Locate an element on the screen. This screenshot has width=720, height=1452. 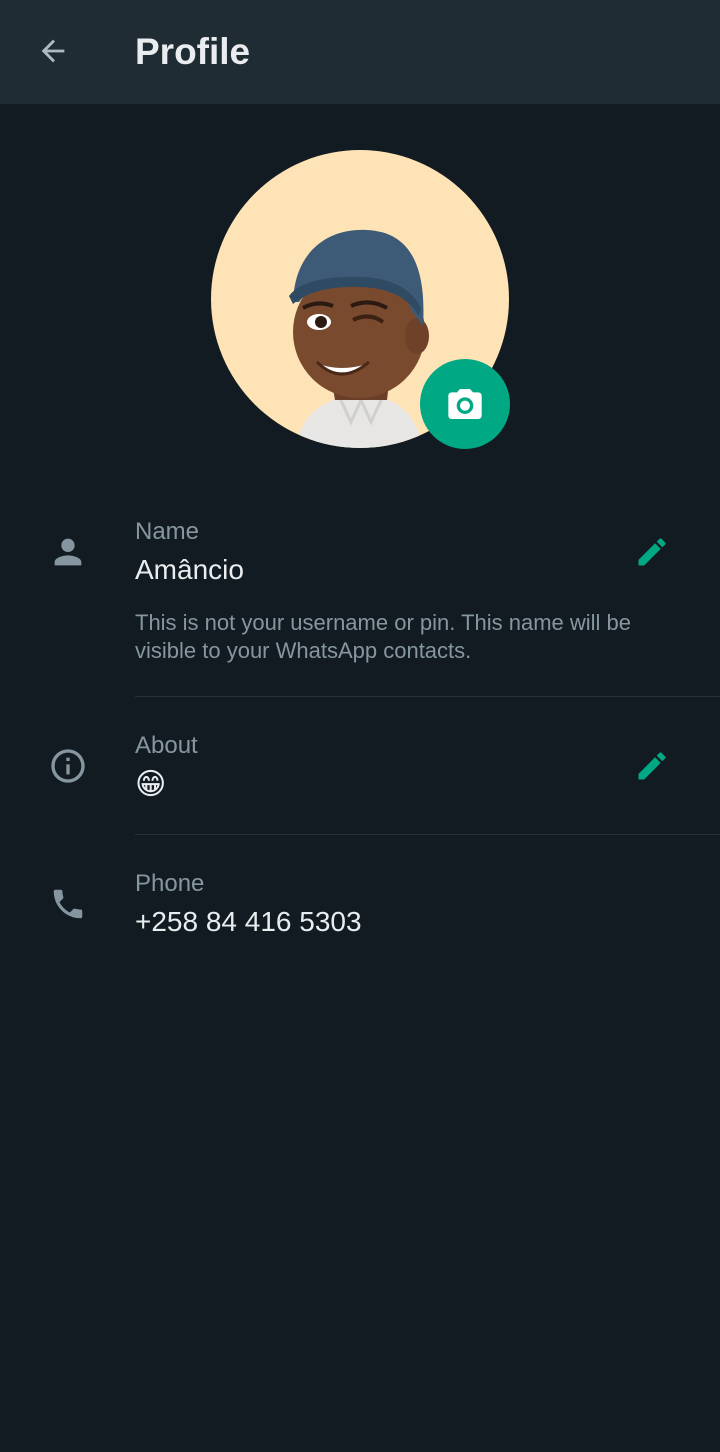
info-icon is located at coordinates (68, 766).